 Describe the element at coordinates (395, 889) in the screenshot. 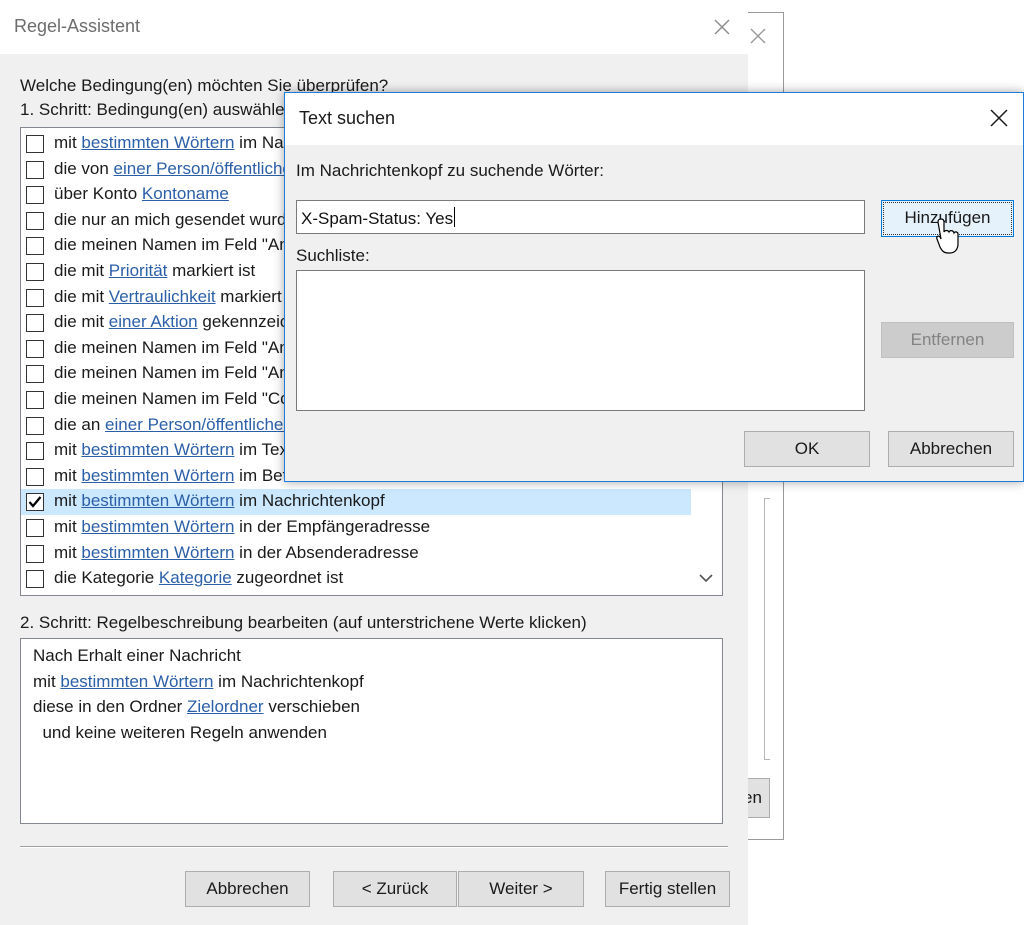

I see `back-button: < Zurück` at that location.